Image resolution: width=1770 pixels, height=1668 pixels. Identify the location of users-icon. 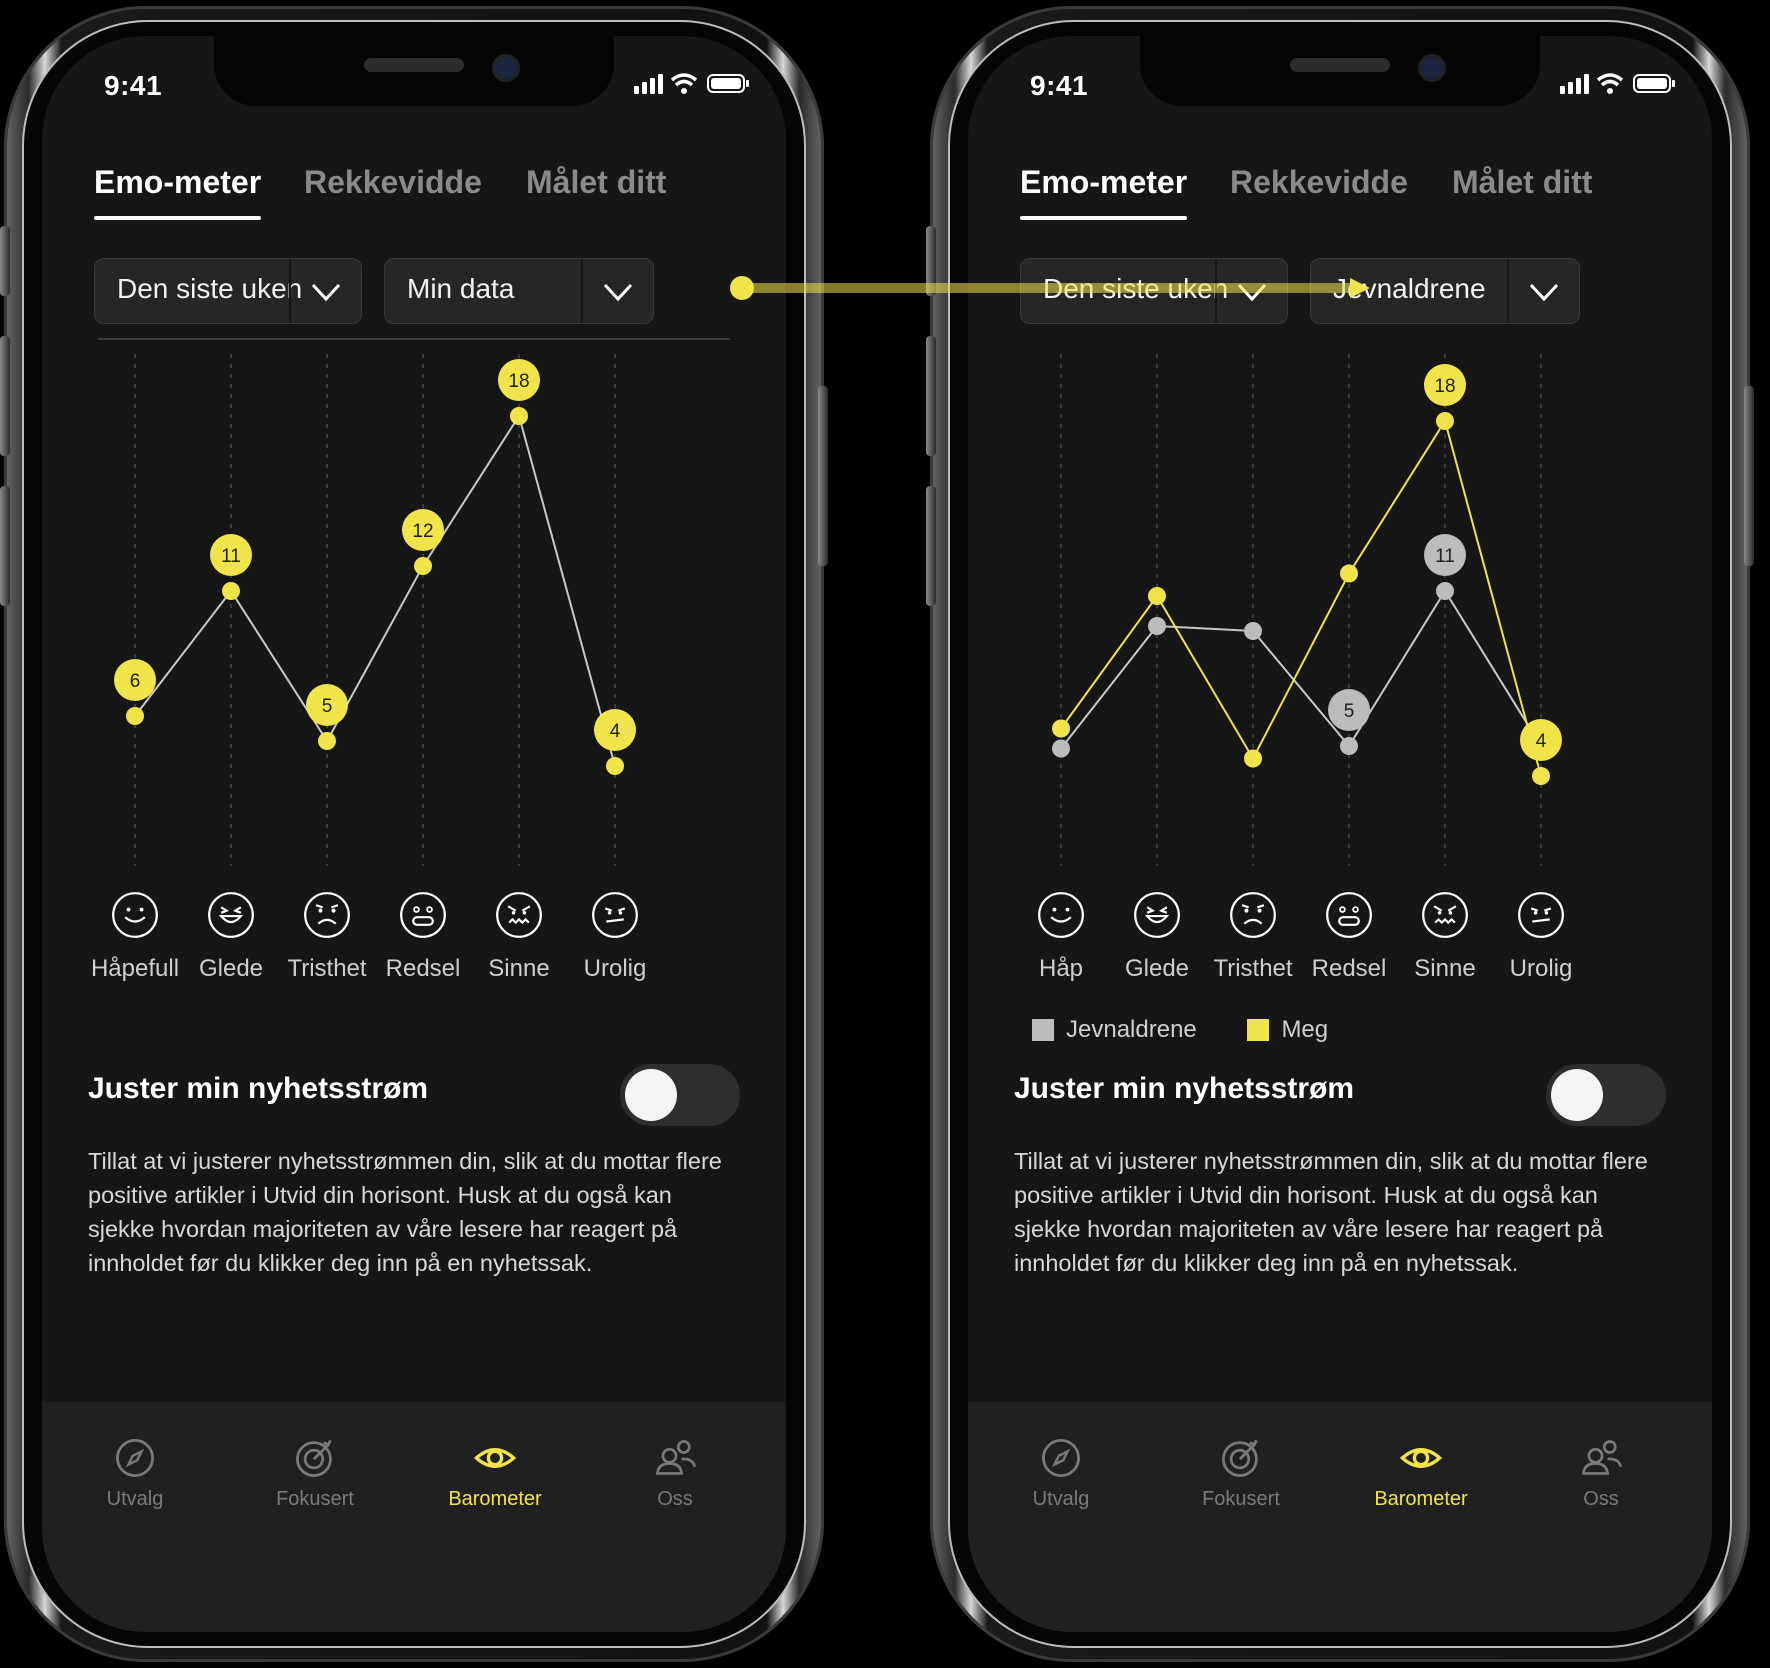
(676, 1457).